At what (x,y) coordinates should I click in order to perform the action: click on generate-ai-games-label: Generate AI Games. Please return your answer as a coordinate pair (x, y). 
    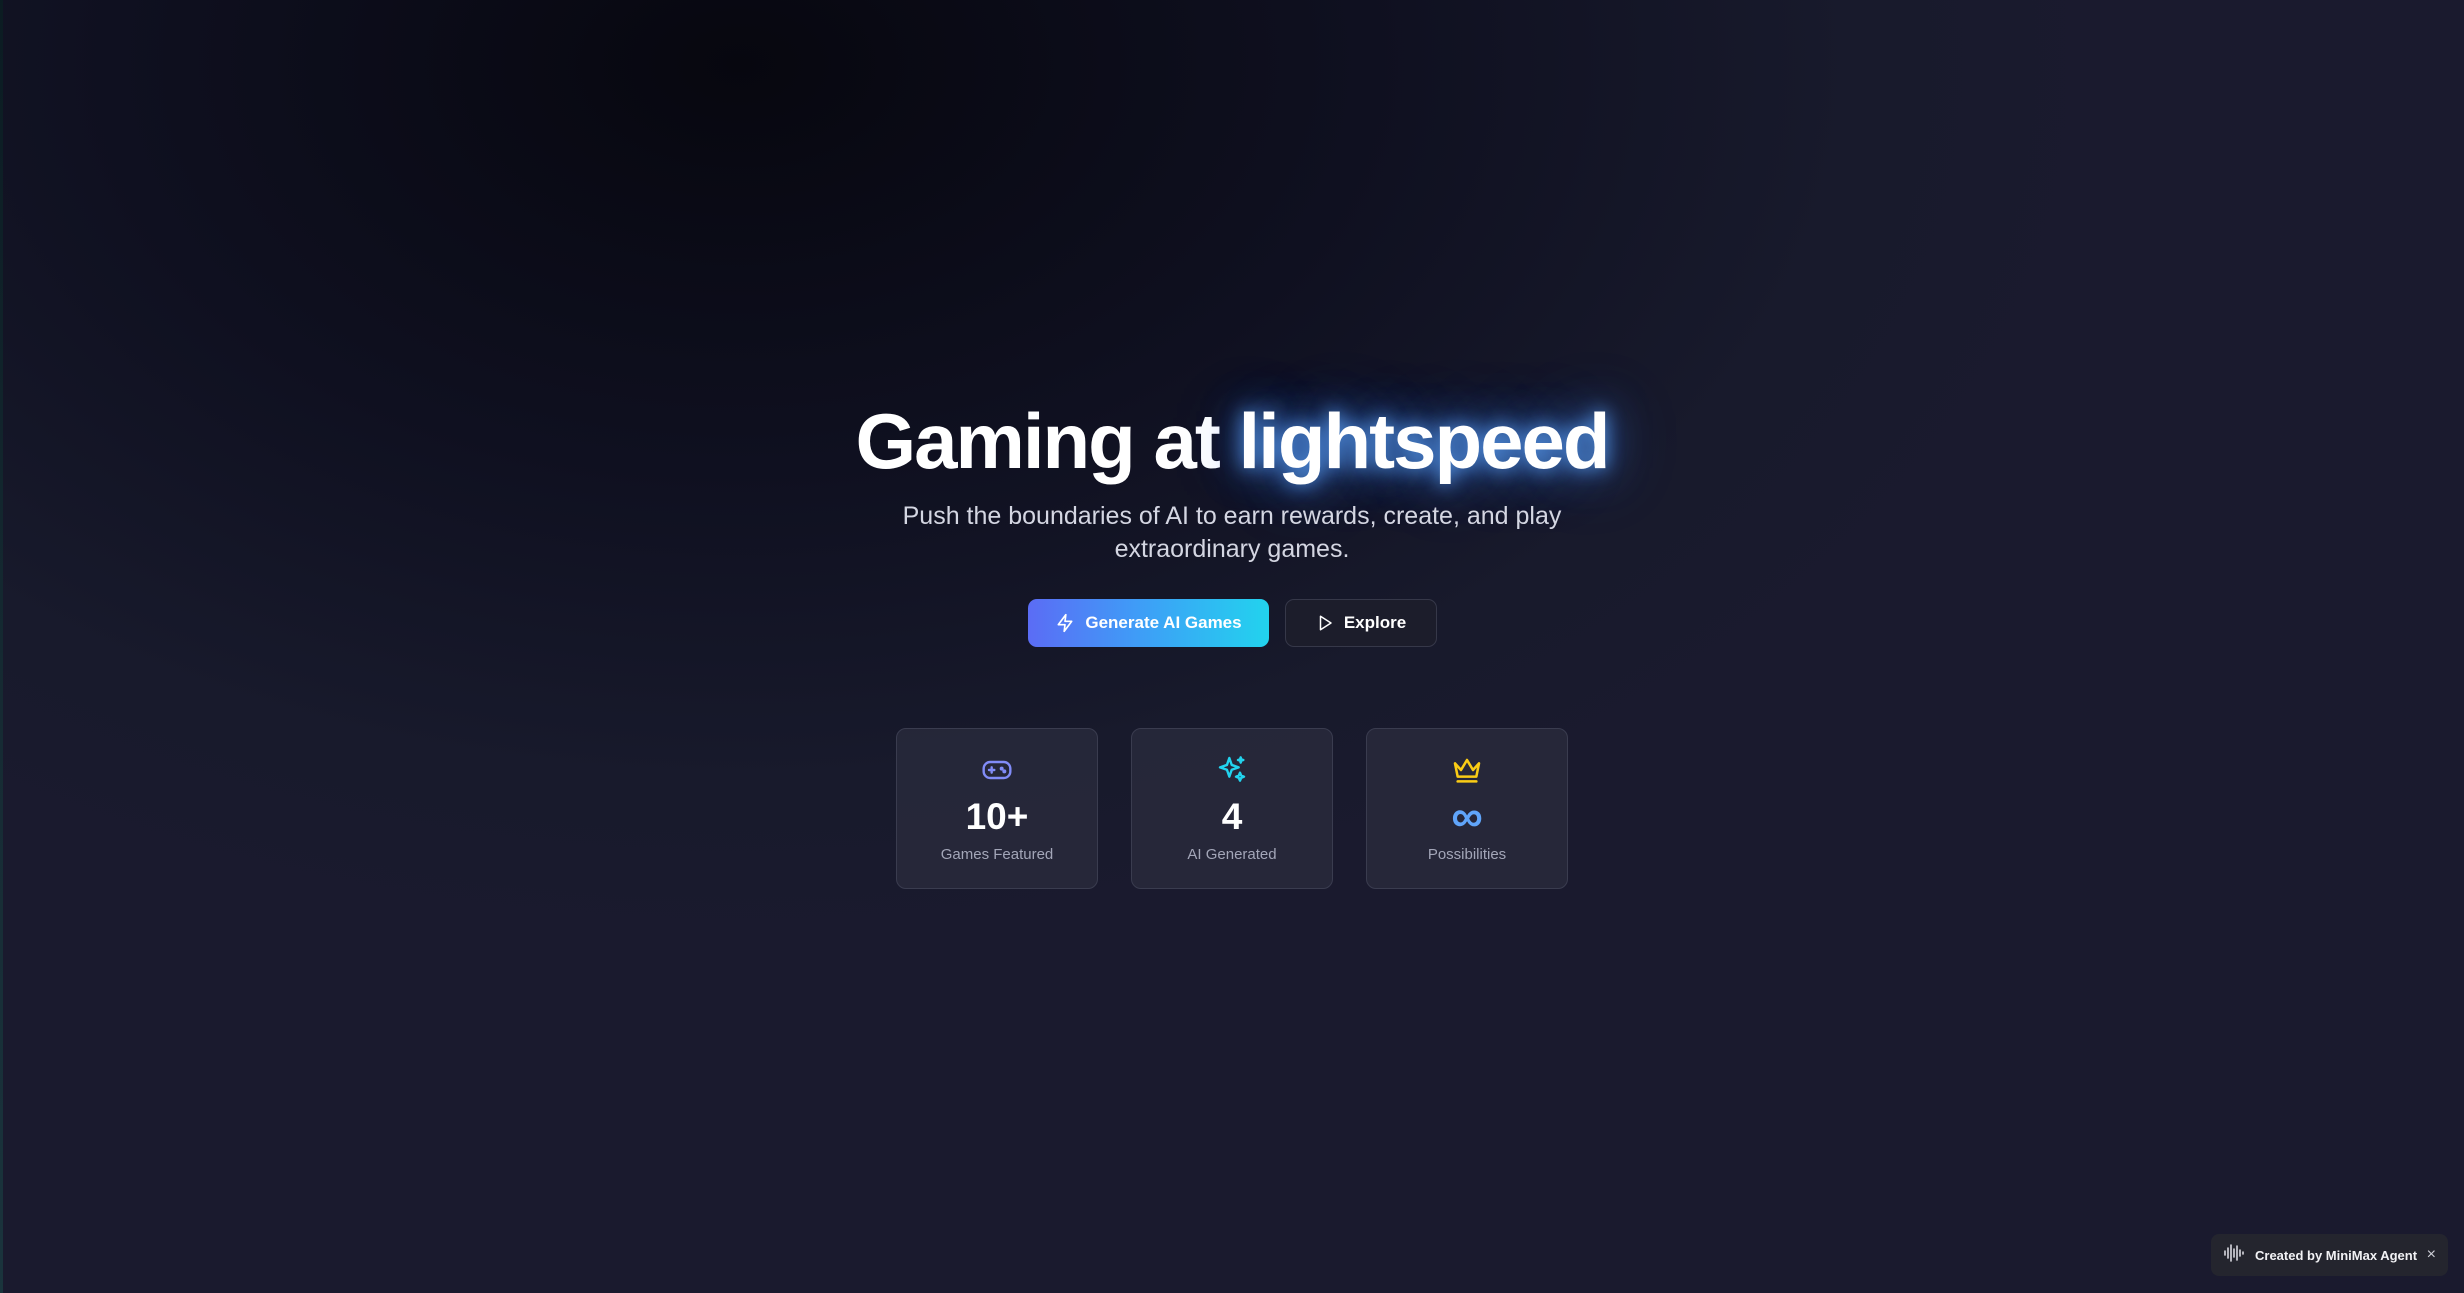
    Looking at the image, I should click on (1163, 622).